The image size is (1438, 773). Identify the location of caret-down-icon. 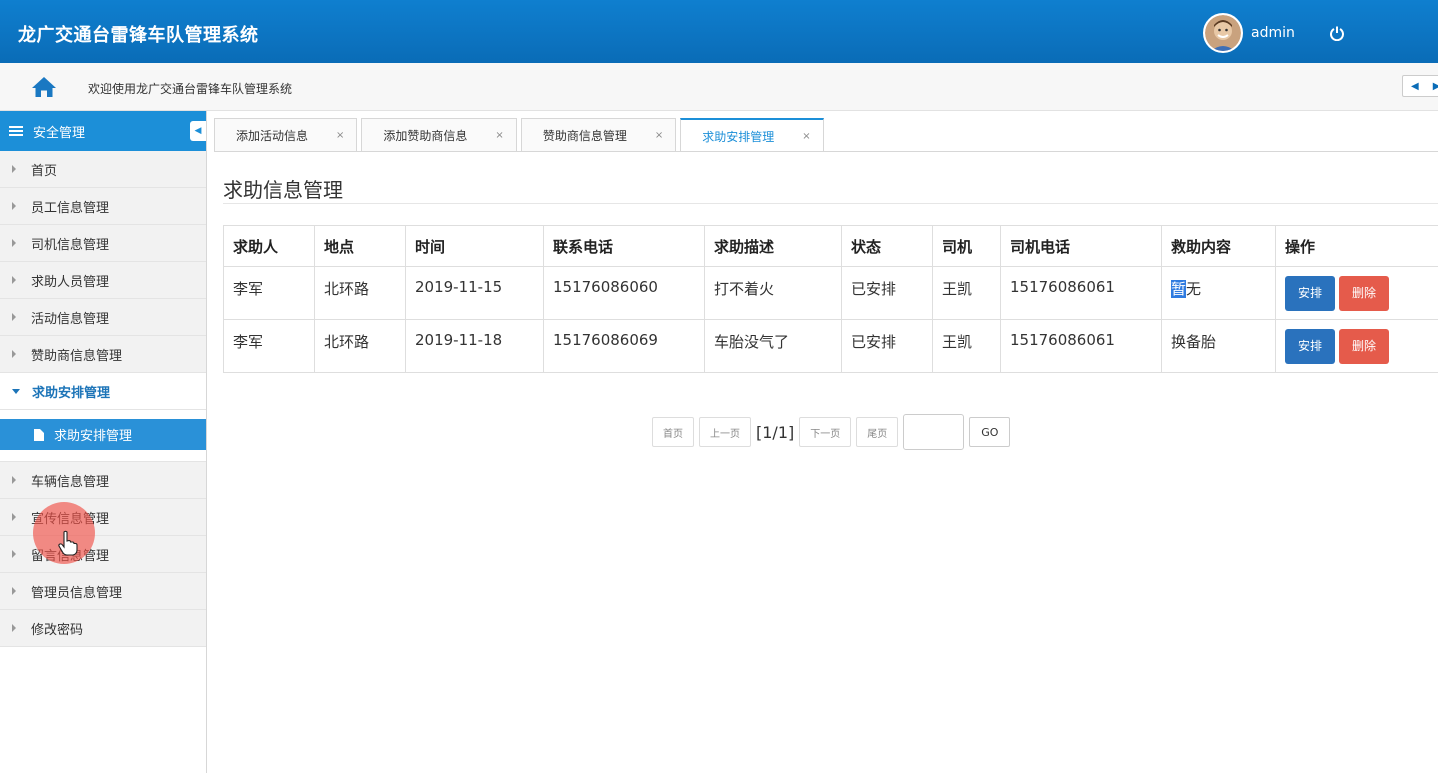
(16, 391).